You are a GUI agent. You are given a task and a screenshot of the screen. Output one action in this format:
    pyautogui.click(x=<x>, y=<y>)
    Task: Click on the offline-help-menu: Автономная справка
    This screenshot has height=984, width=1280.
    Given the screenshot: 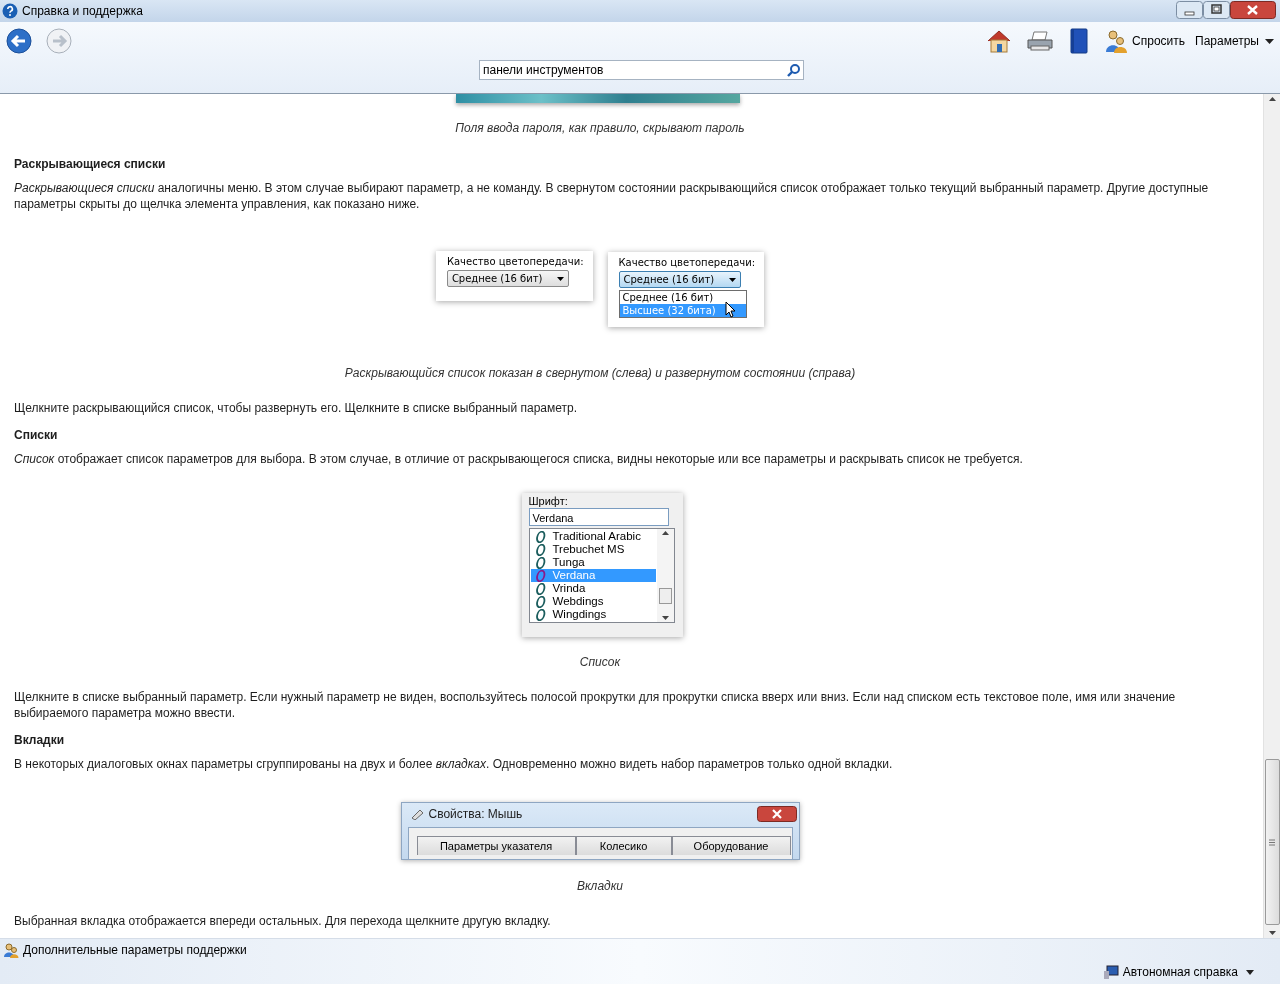 What is the action you would take?
    pyautogui.click(x=1180, y=972)
    